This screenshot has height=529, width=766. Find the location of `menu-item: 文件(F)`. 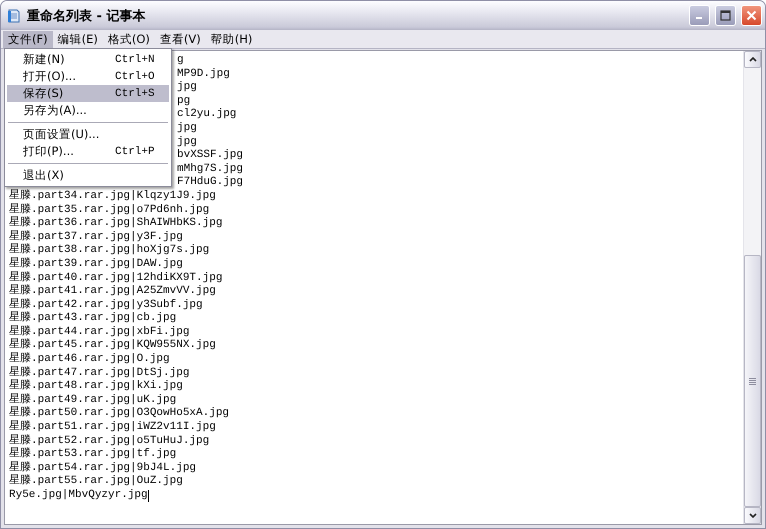

menu-item: 文件(F) is located at coordinates (28, 39).